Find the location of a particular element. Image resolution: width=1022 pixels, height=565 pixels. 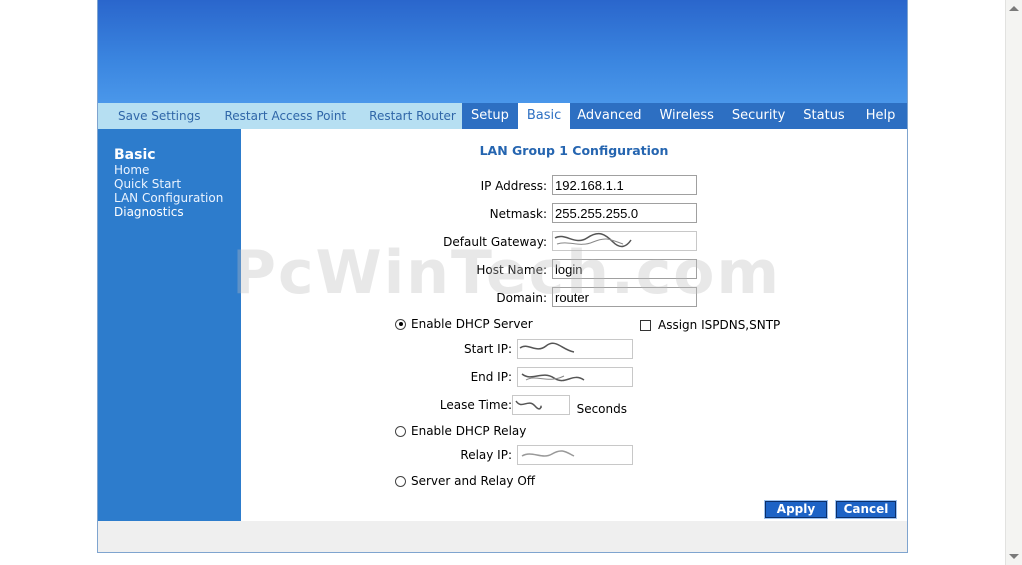

sidebar-item-lan-configuration: LAN Configuration is located at coordinates (177, 198).